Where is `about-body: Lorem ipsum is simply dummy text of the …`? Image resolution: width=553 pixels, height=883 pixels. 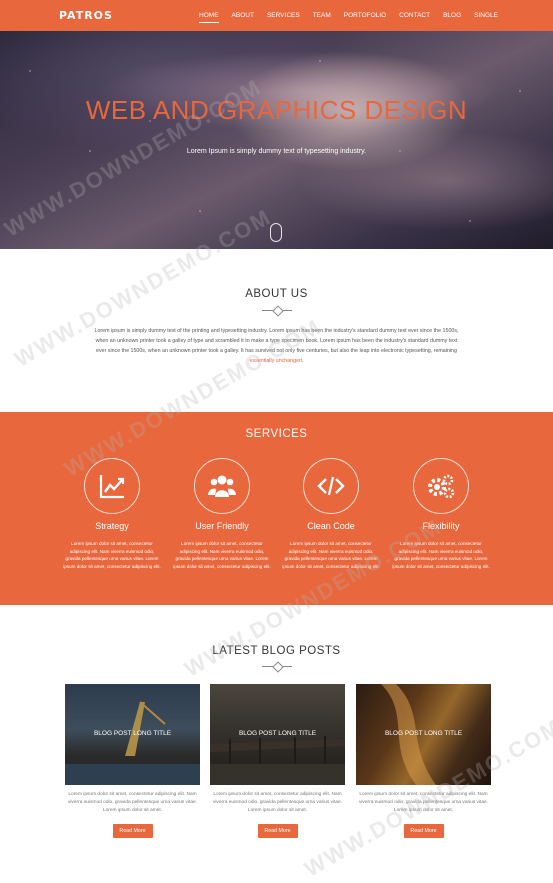 about-body: Lorem ipsum is simply dummy text of the … is located at coordinates (276, 341).